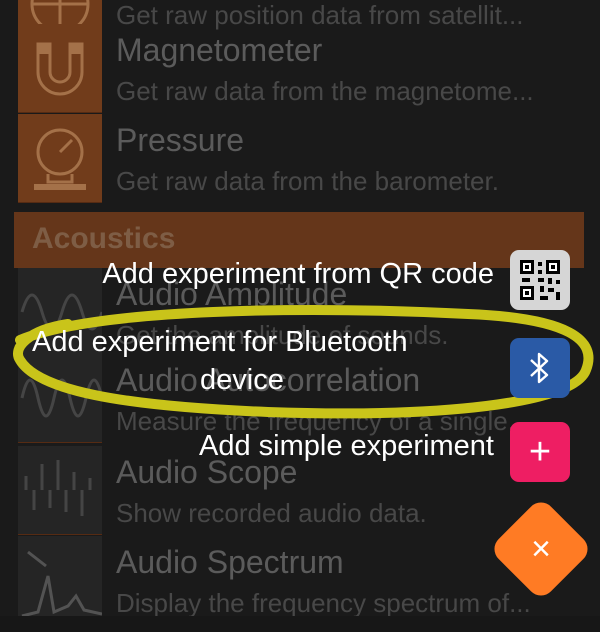  Describe the element at coordinates (346, 446) in the screenshot. I see `add-simple-label: Add simple experiment` at that location.